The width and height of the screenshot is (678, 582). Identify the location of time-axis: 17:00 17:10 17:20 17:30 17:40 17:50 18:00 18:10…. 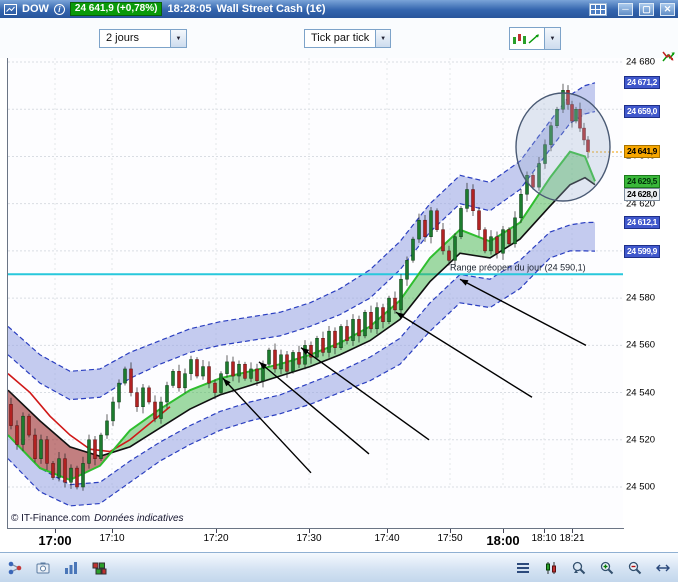
(315, 540).